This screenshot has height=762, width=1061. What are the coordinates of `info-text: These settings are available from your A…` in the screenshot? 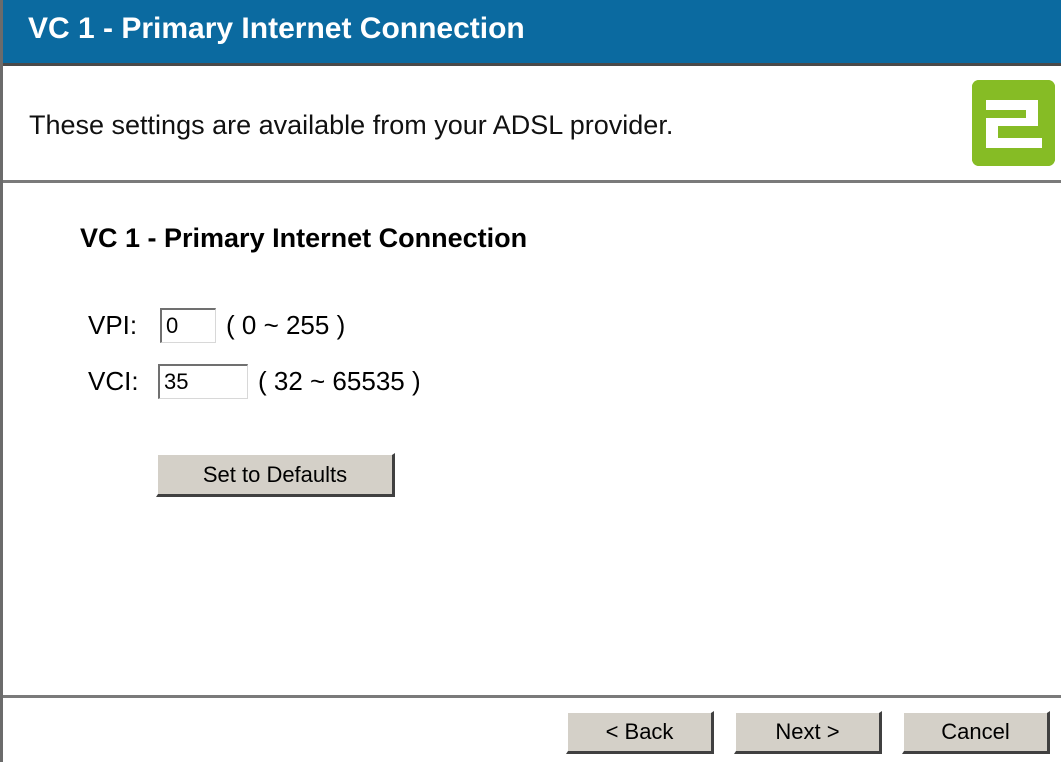 It's located at (351, 125).